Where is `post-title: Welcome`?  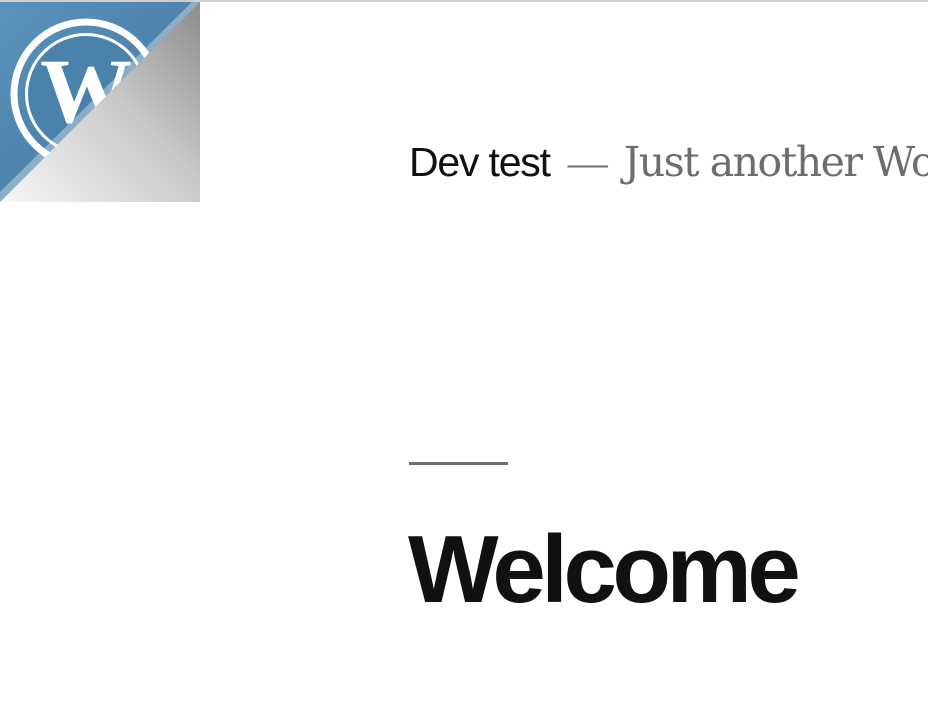 post-title: Welcome is located at coordinates (604, 569).